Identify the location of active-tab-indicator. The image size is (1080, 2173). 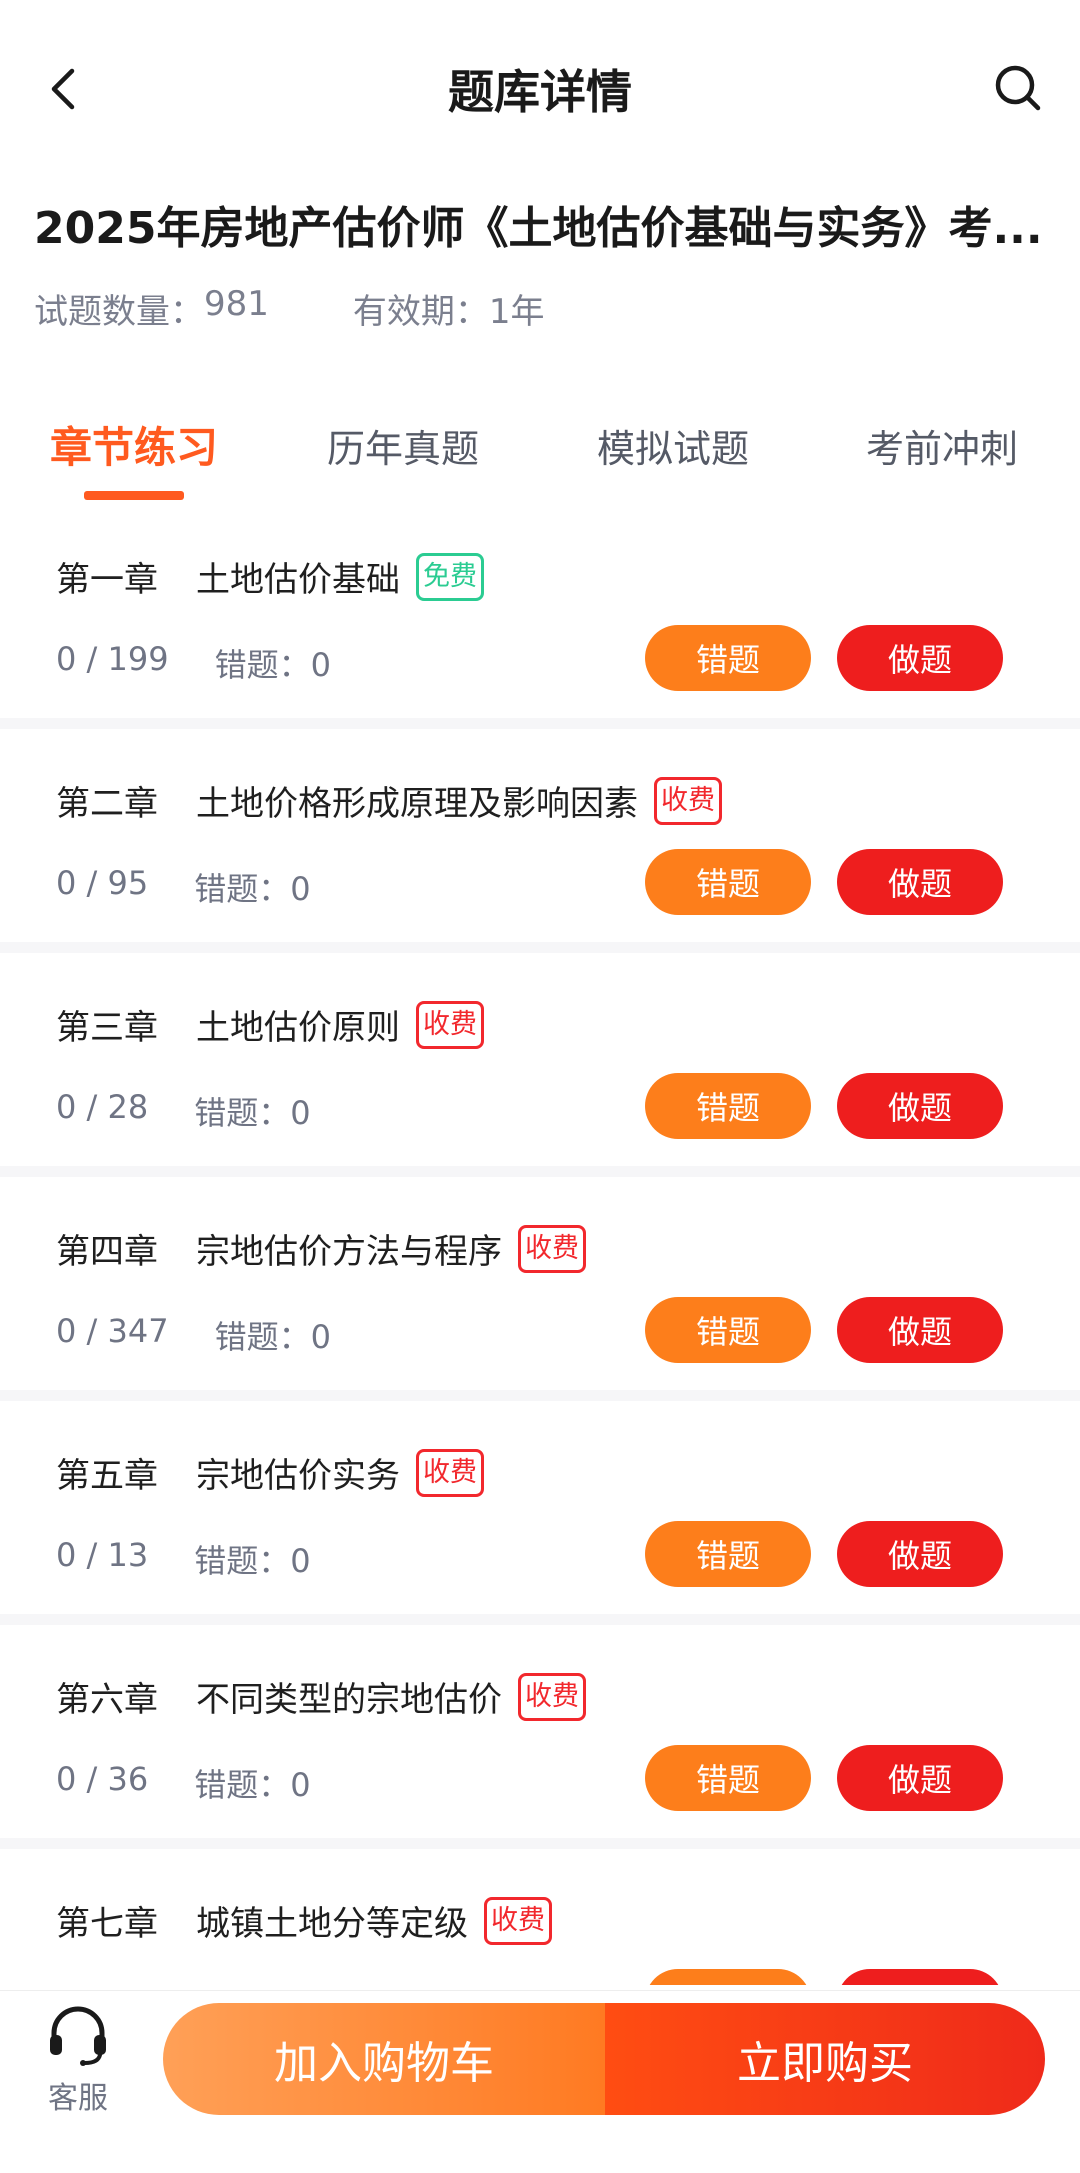
(134, 495).